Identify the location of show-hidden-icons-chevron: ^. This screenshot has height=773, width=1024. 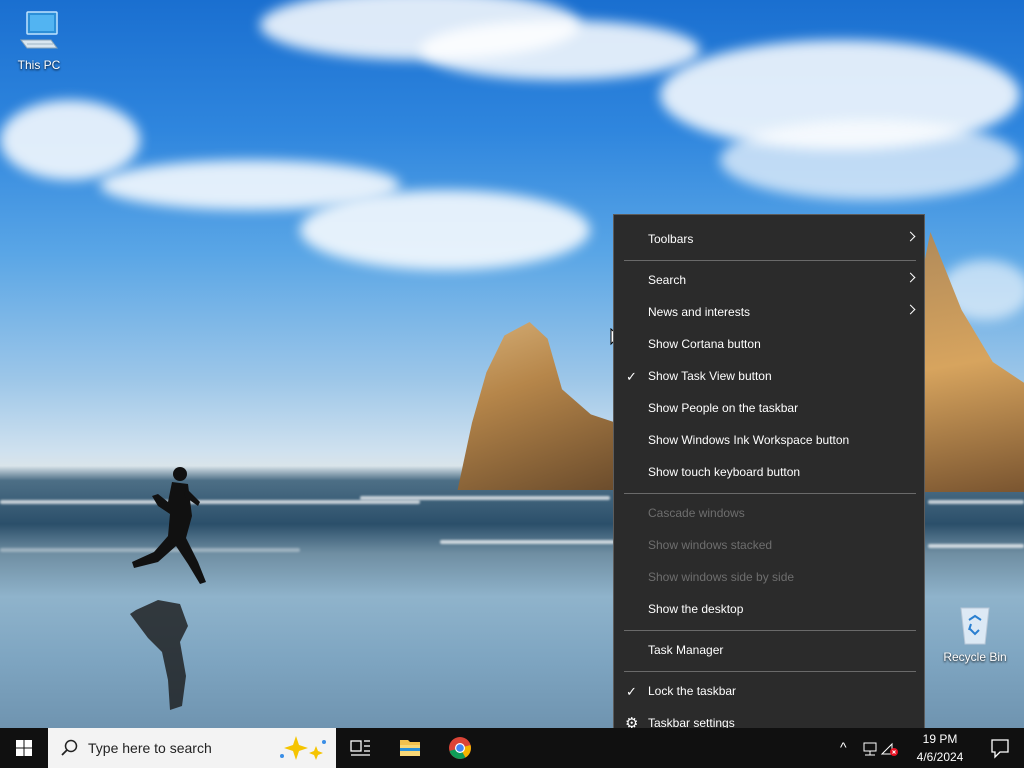
(843, 747).